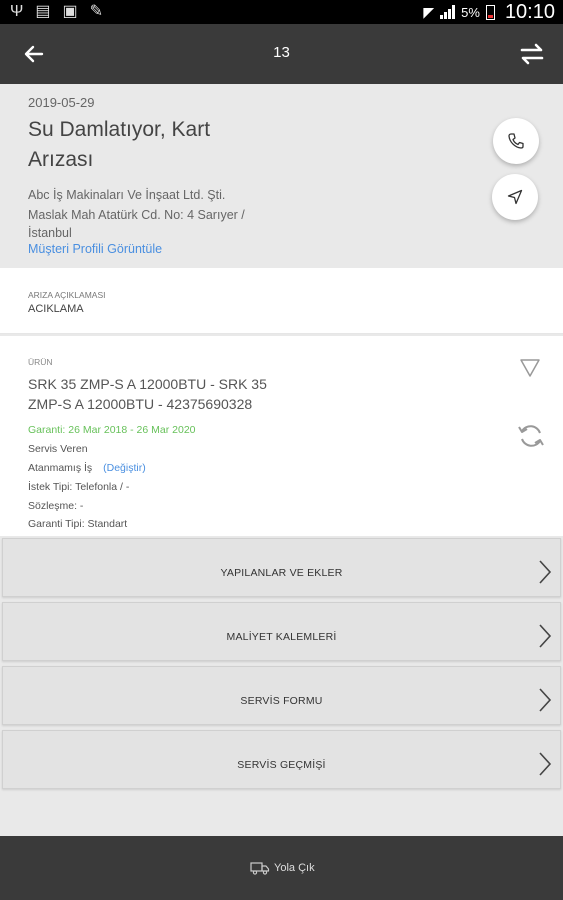  Describe the element at coordinates (124, 468) in the screenshot. I see `change-assignment-link: (Değiştir)` at that location.